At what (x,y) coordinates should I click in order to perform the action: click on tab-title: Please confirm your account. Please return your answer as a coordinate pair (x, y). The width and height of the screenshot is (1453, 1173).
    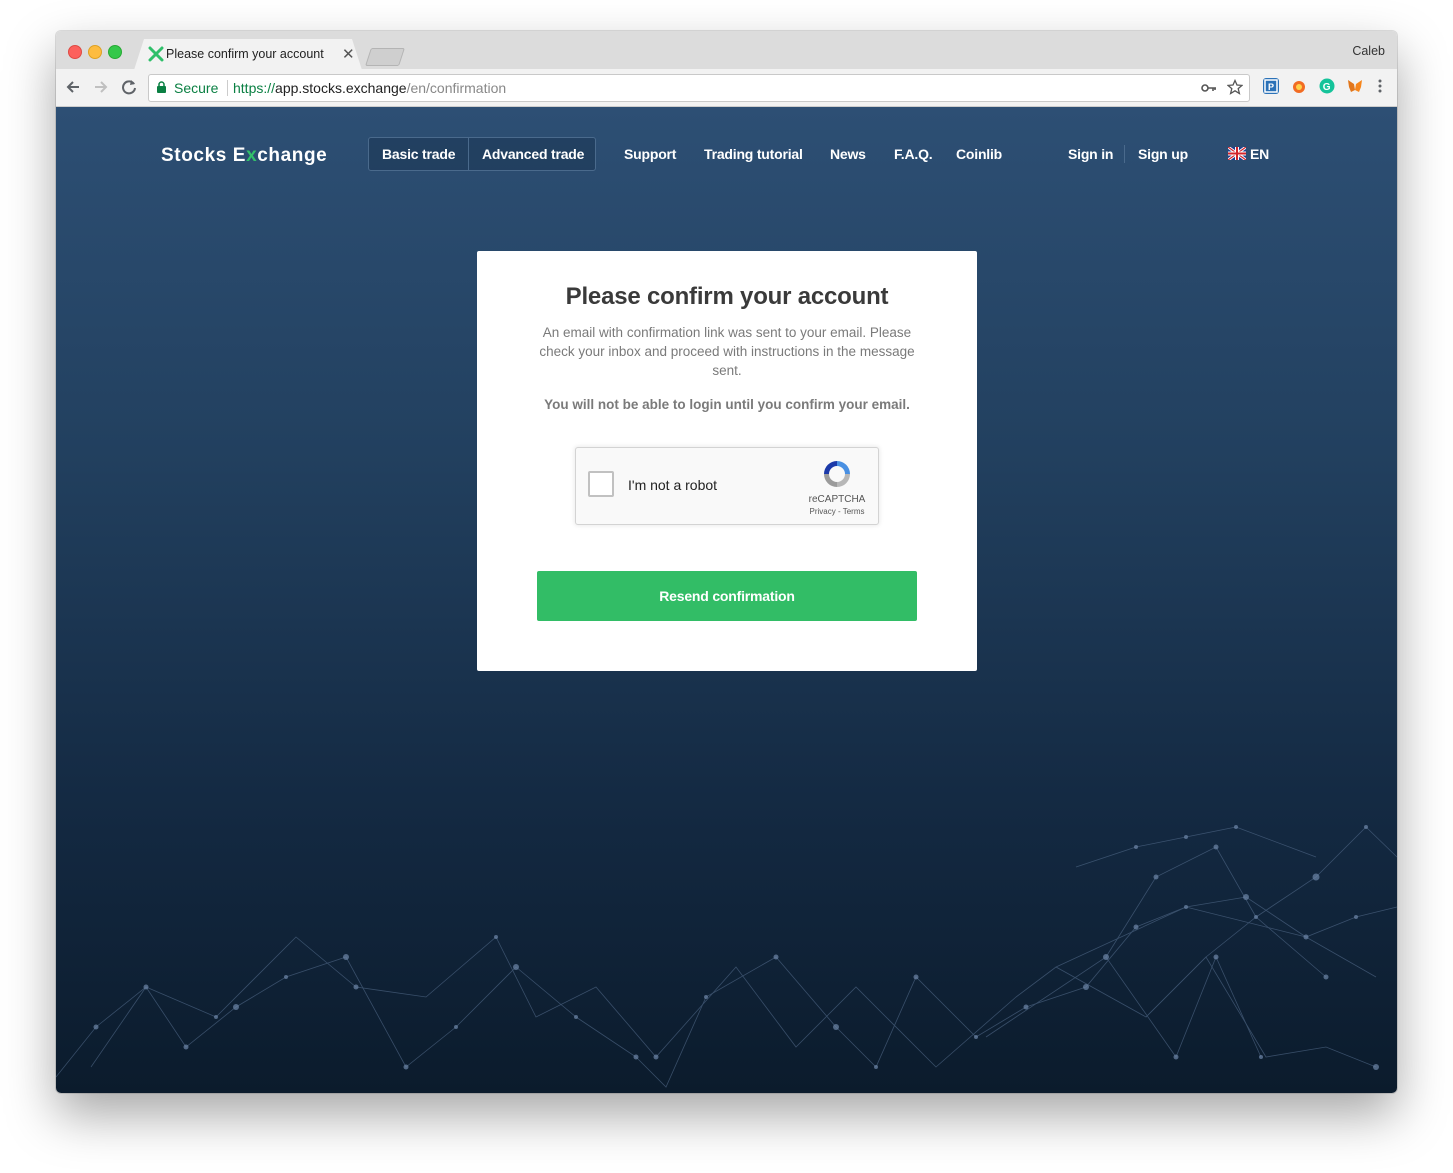
    Looking at the image, I should click on (245, 54).